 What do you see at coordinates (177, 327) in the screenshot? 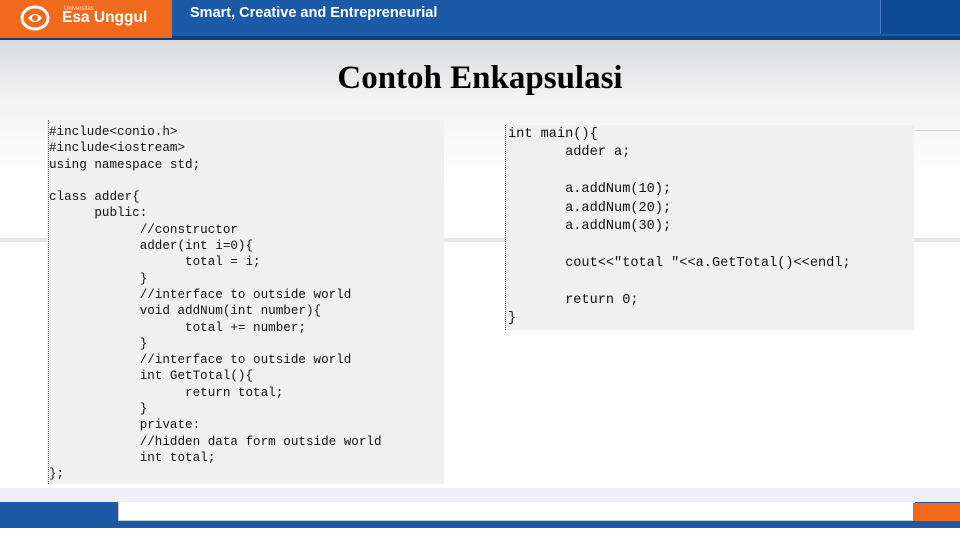
I see `code-line: total += number;` at bounding box center [177, 327].